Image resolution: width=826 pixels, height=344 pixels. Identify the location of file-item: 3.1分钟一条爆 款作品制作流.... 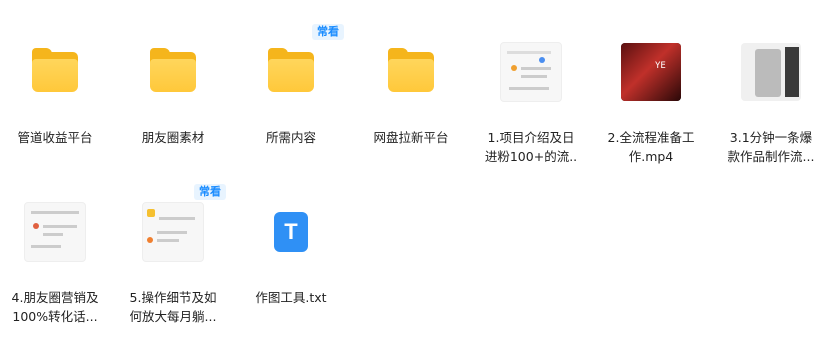
(771, 101).